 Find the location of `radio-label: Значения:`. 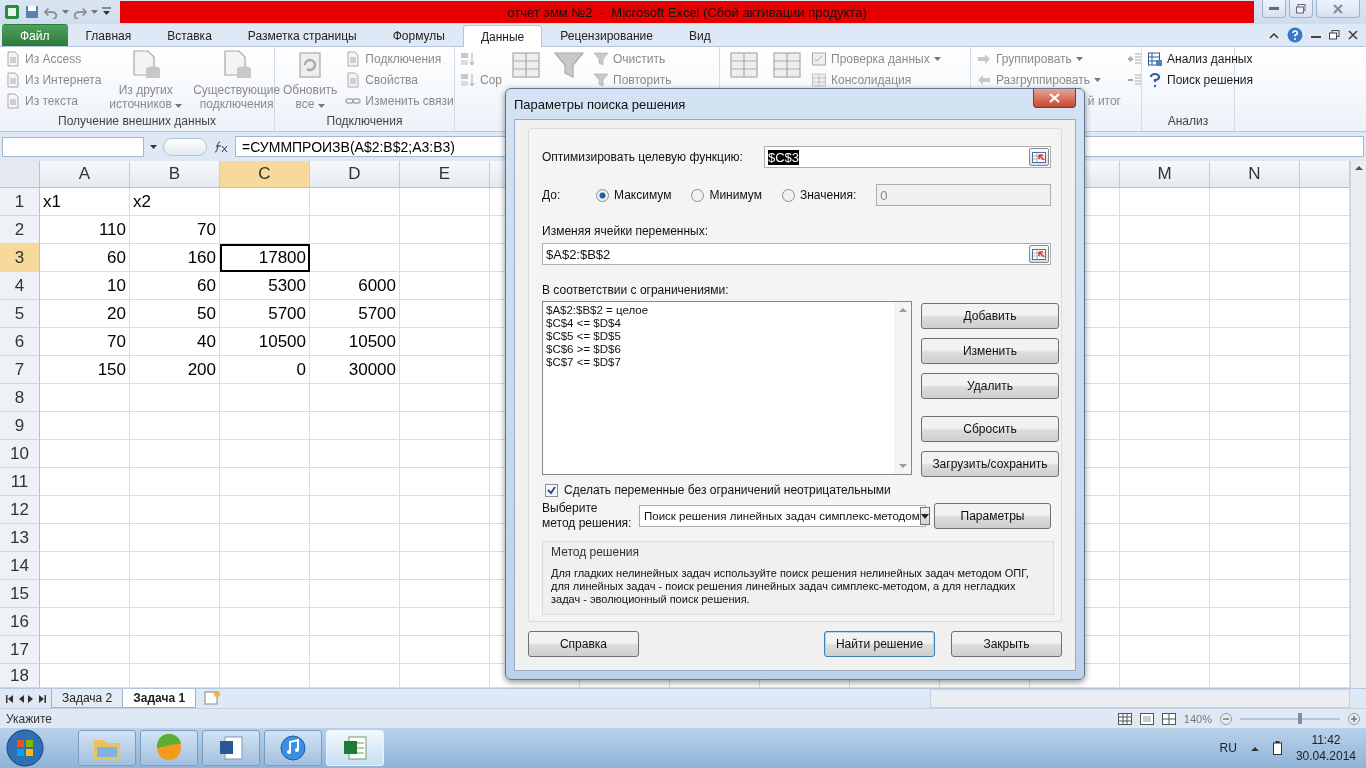

radio-label: Значения: is located at coordinates (828, 195).